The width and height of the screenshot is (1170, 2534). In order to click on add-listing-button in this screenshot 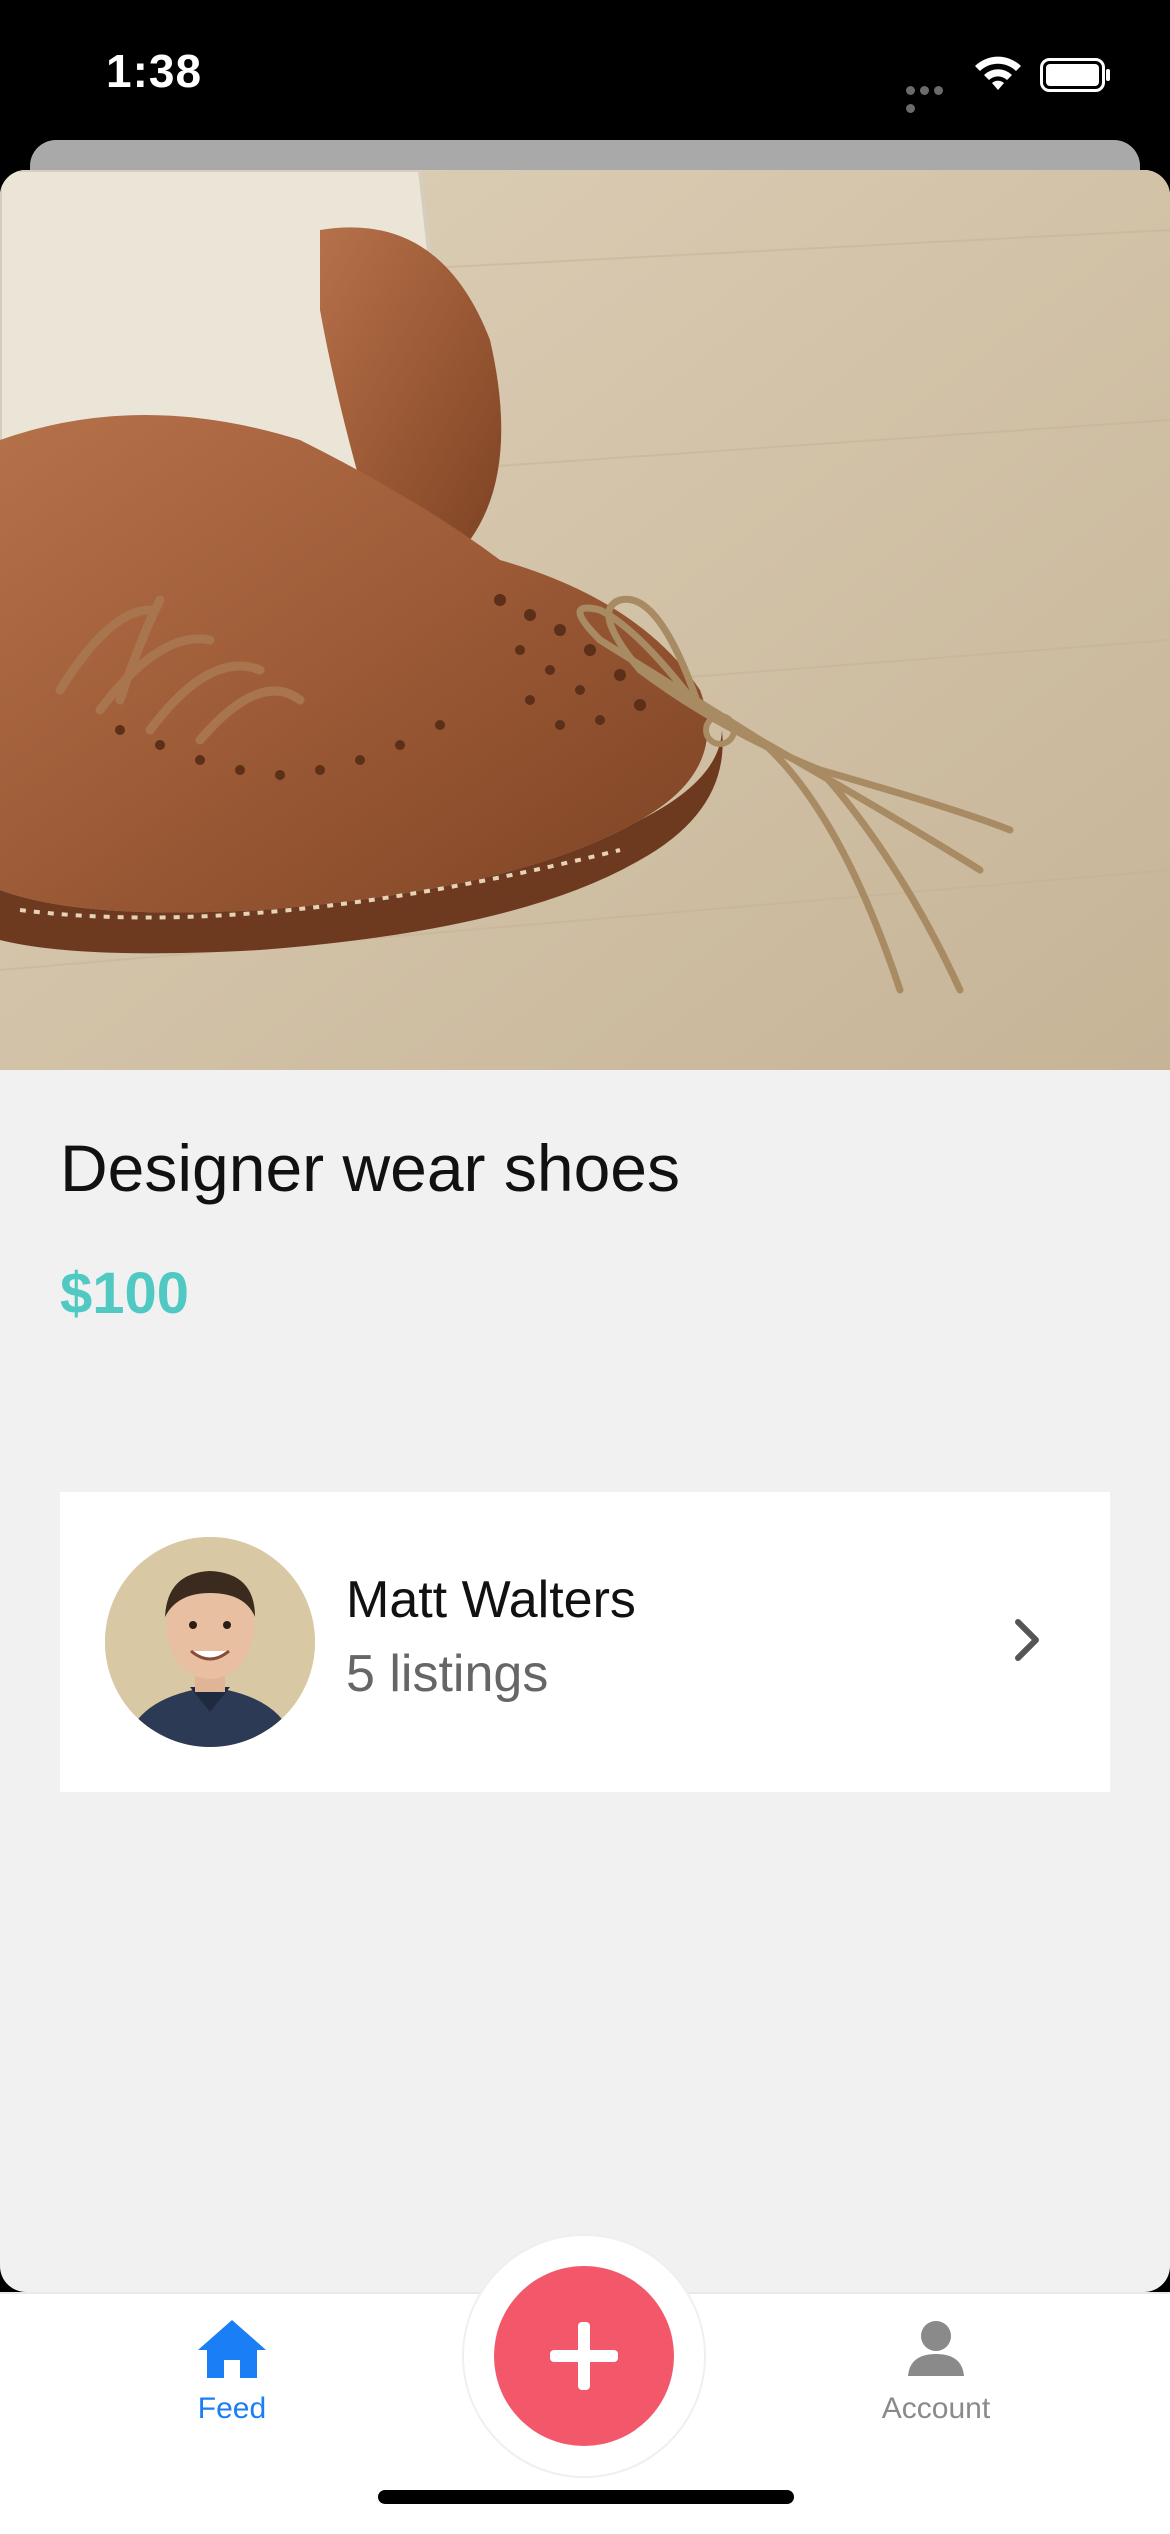, I will do `click(584, 2356)`.